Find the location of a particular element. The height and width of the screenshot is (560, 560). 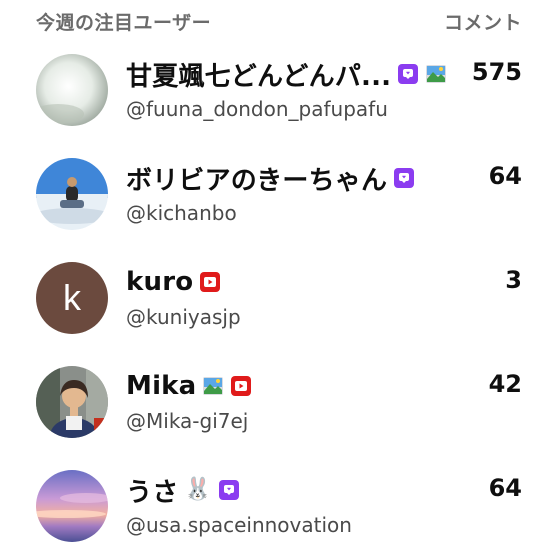

user-handle: @fuuna_dondon_pafupafu is located at coordinates (257, 109).